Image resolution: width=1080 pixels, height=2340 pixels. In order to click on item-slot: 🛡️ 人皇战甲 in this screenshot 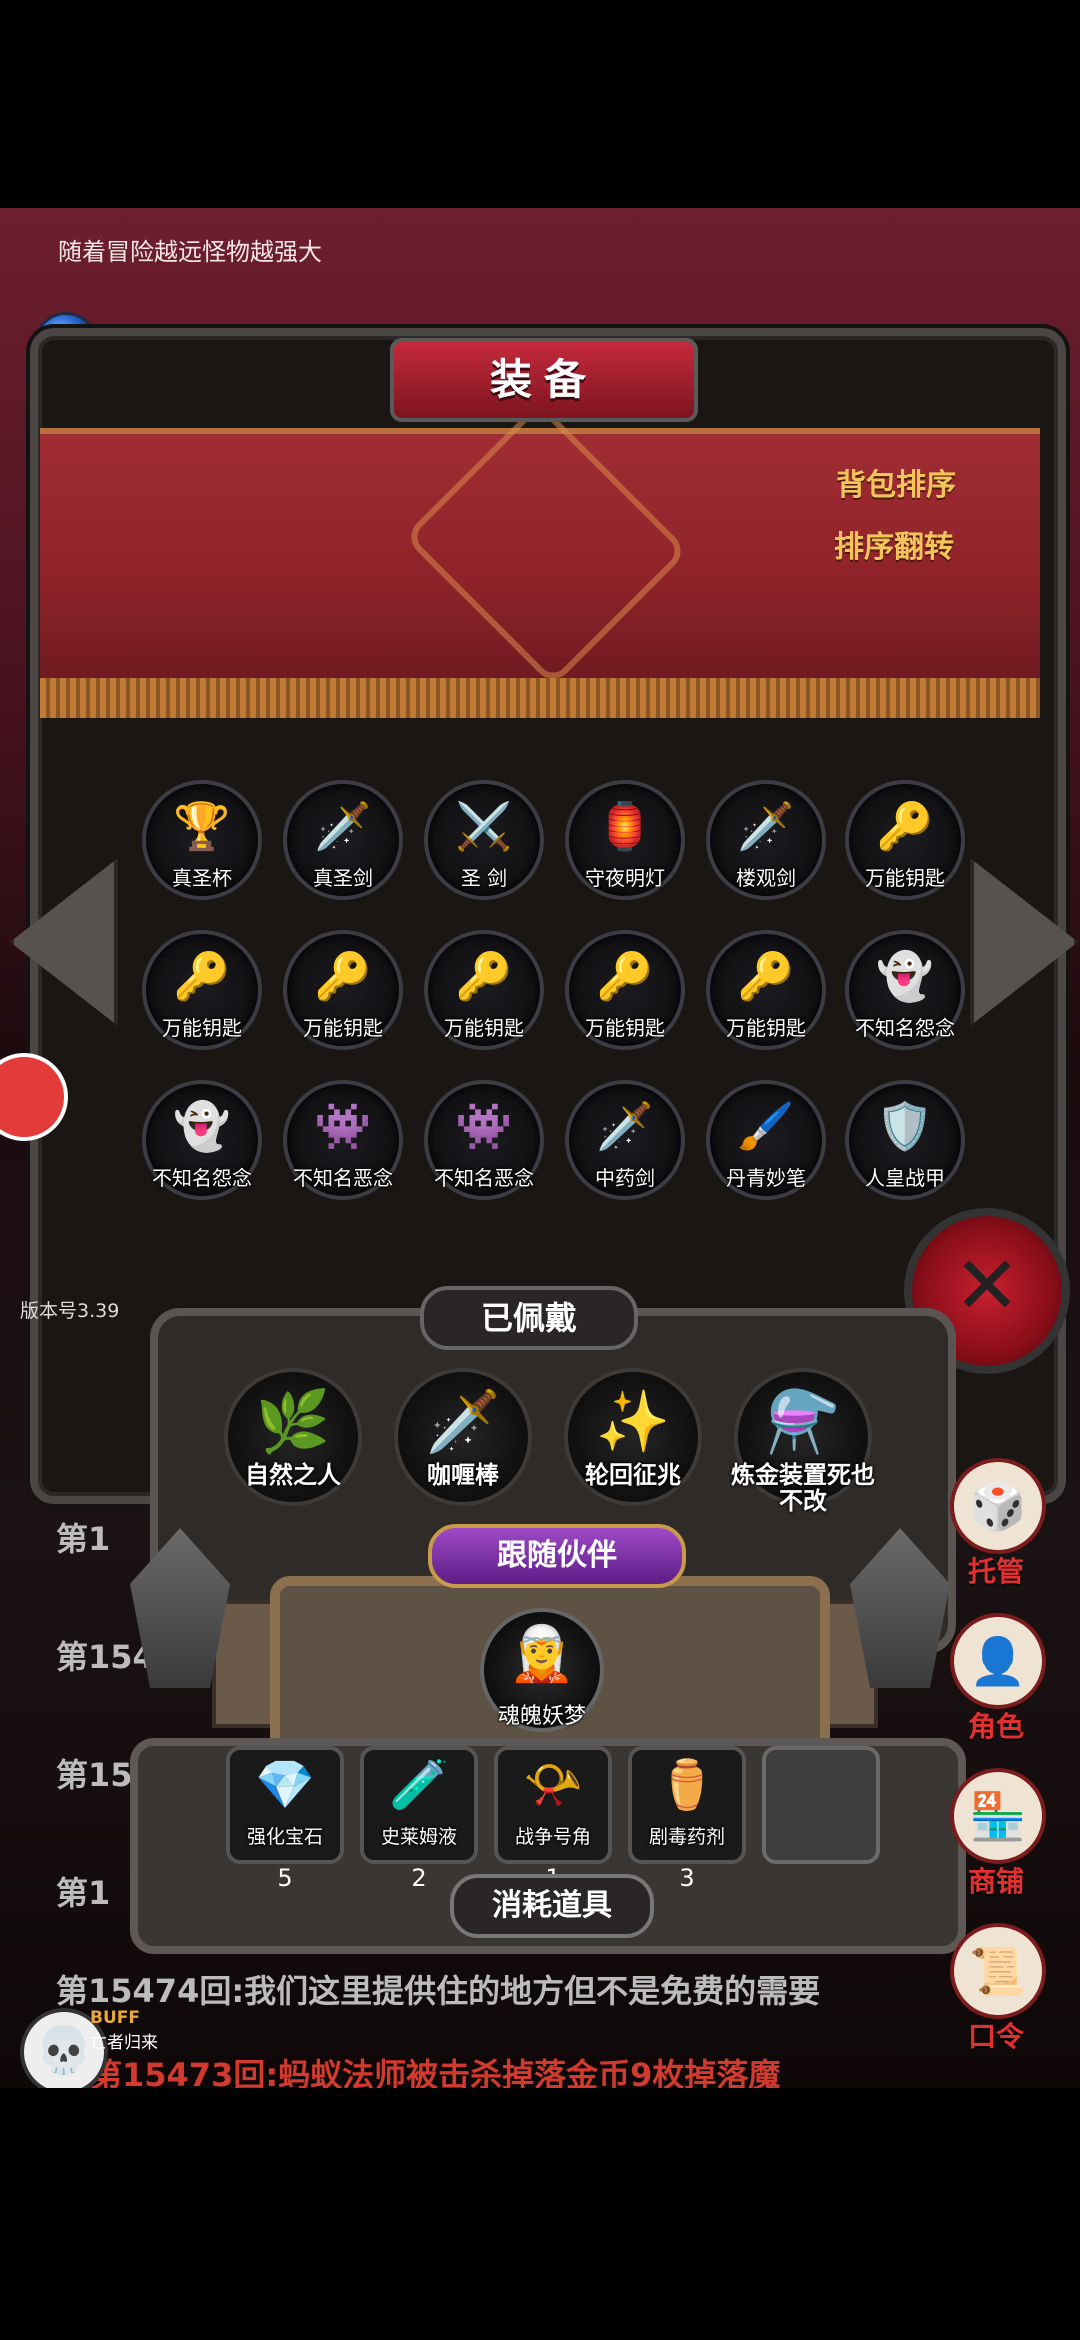, I will do `click(905, 1140)`.